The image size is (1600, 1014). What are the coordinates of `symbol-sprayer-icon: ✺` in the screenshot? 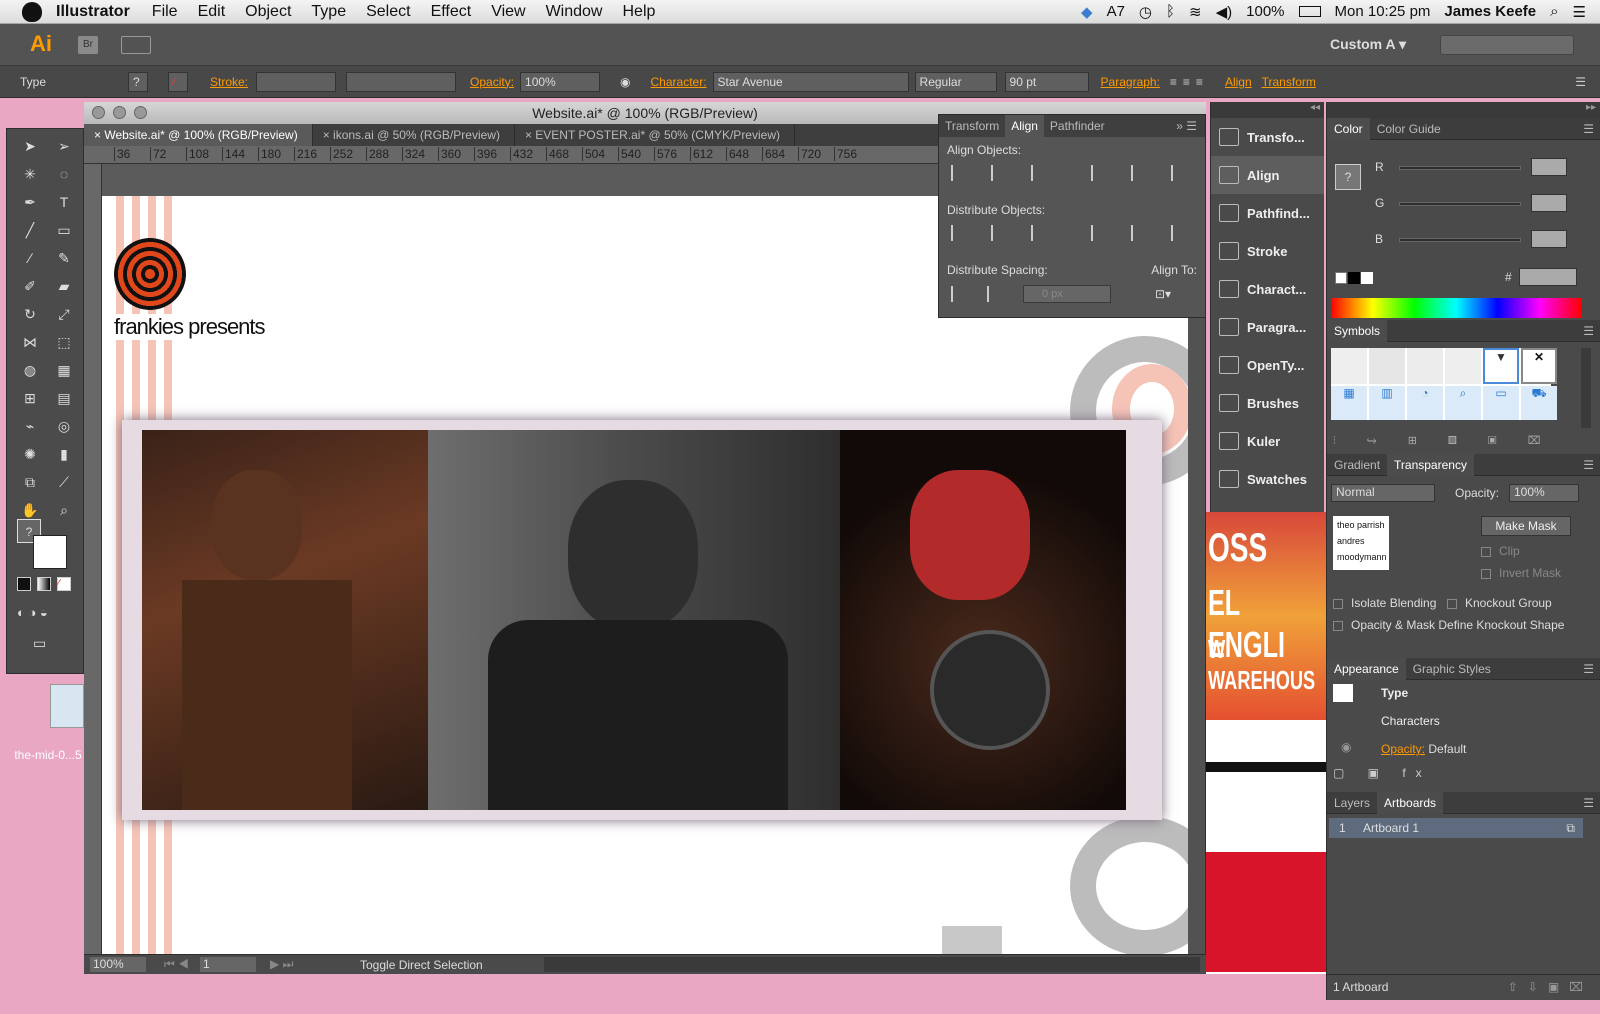 It's located at (30, 454).